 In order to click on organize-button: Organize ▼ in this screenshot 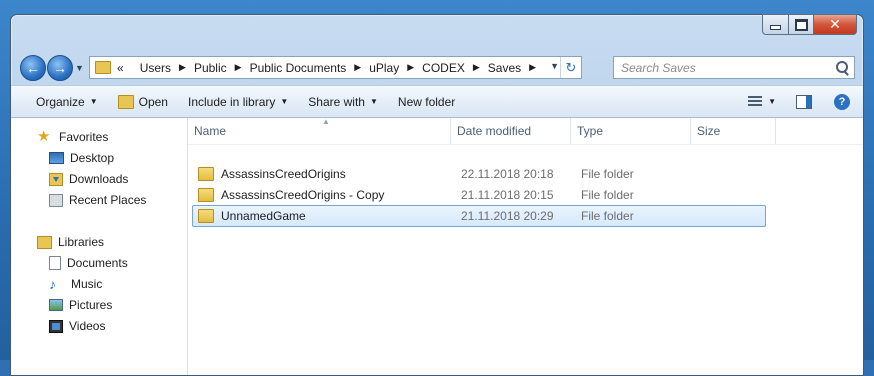, I will do `click(59, 101)`.